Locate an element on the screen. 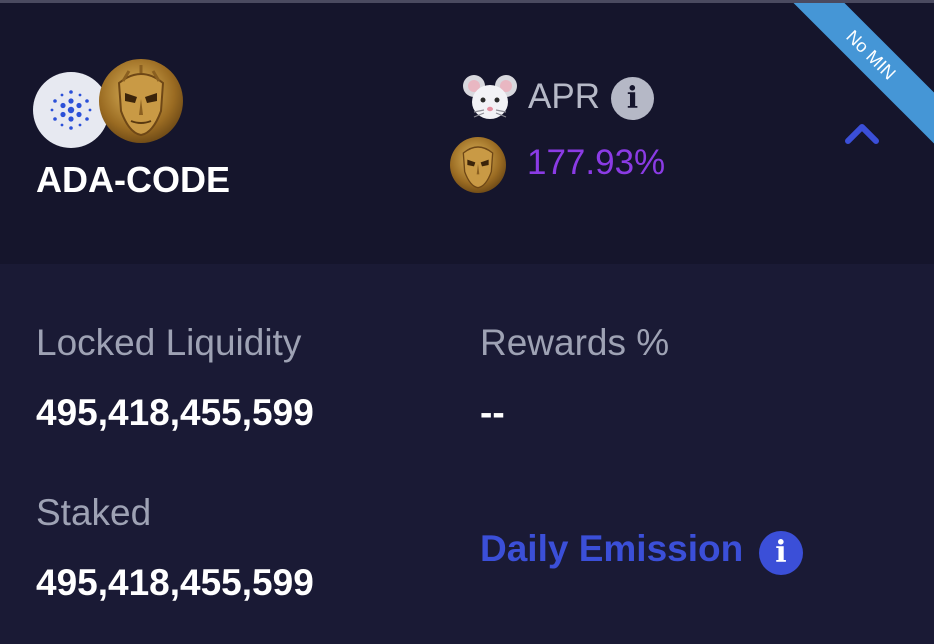  rewards-percent-label: Rewards % is located at coordinates (575, 342).